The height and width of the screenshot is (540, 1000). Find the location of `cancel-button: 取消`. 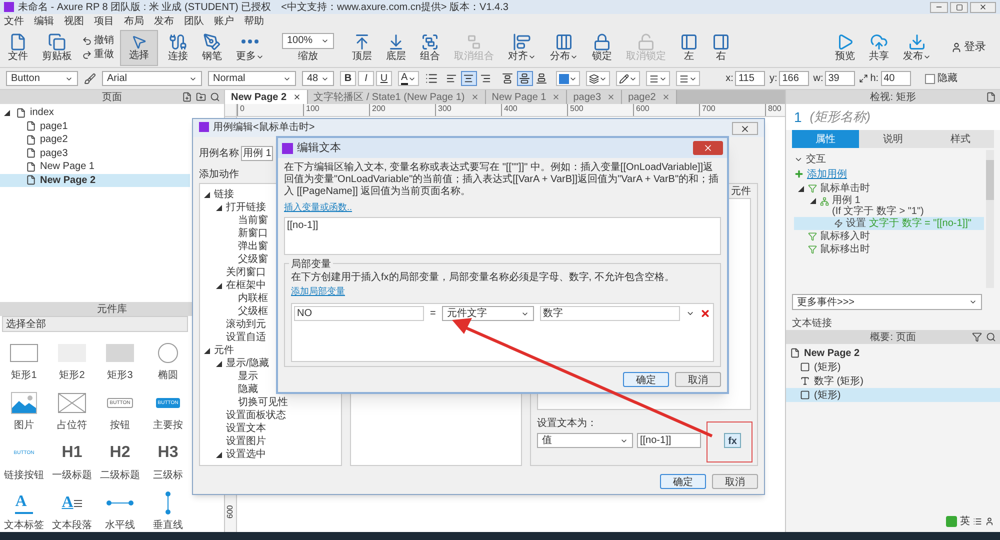

cancel-button: 取消 is located at coordinates (698, 379).